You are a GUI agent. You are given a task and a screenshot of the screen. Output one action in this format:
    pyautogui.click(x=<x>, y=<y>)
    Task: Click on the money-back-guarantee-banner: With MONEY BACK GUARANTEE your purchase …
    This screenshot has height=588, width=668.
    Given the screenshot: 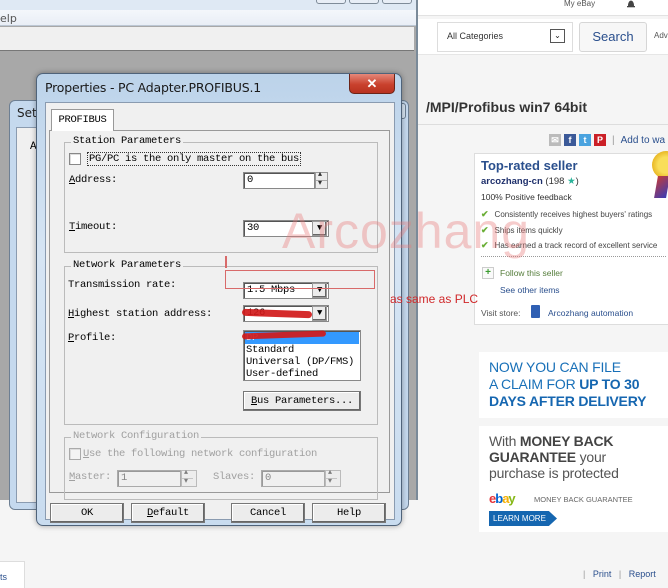 What is the action you would take?
    pyautogui.click(x=573, y=479)
    